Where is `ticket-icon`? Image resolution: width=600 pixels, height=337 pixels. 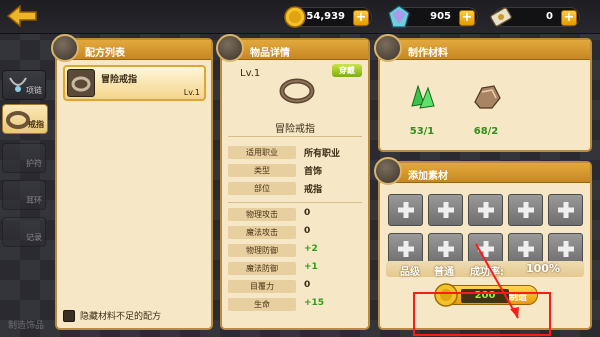 ticket-icon is located at coordinates (501, 17).